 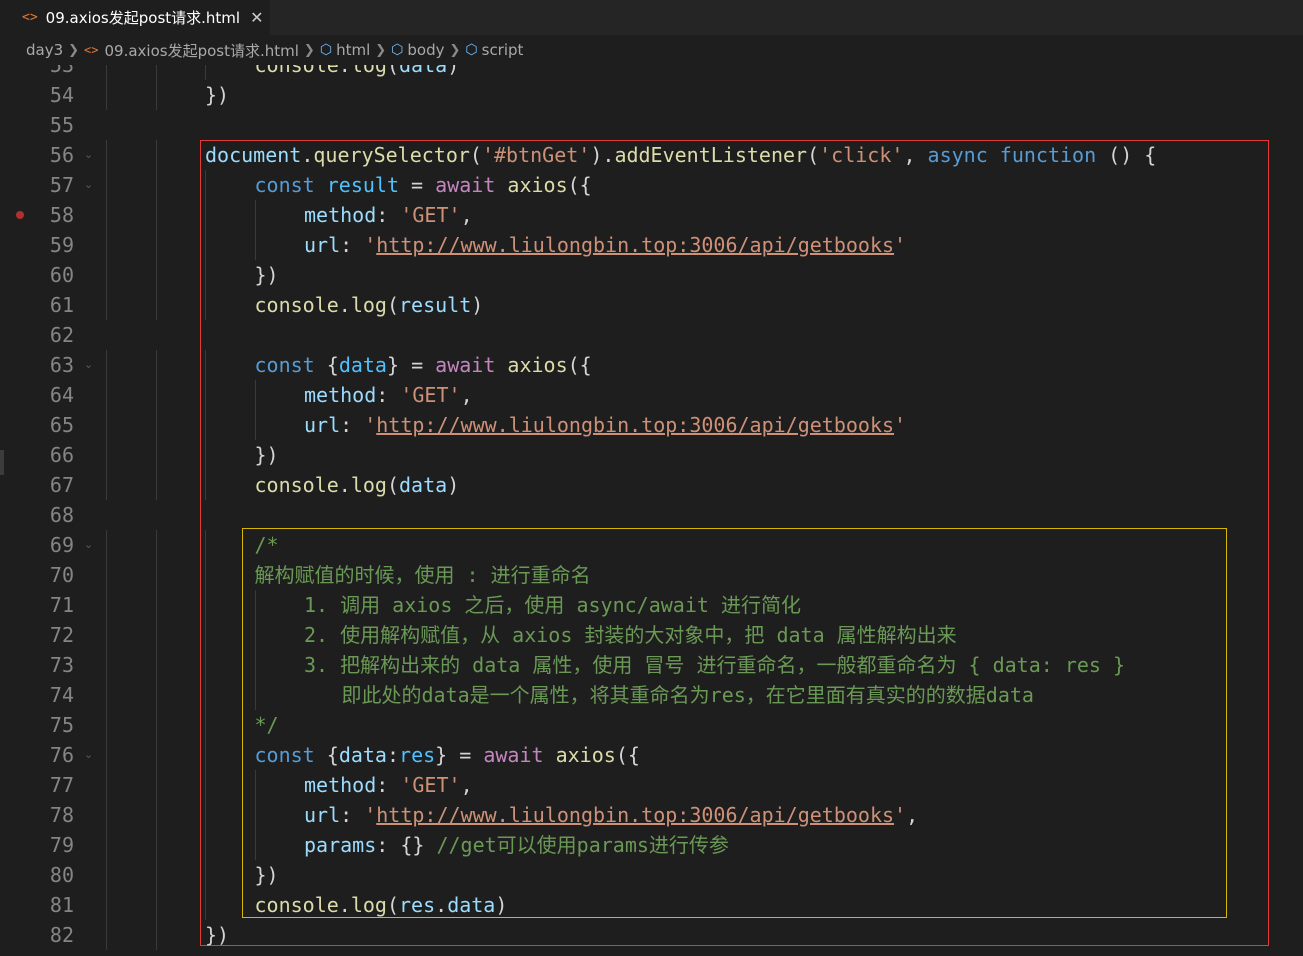 I want to click on code-line: console.log(data), so click(x=357, y=485).